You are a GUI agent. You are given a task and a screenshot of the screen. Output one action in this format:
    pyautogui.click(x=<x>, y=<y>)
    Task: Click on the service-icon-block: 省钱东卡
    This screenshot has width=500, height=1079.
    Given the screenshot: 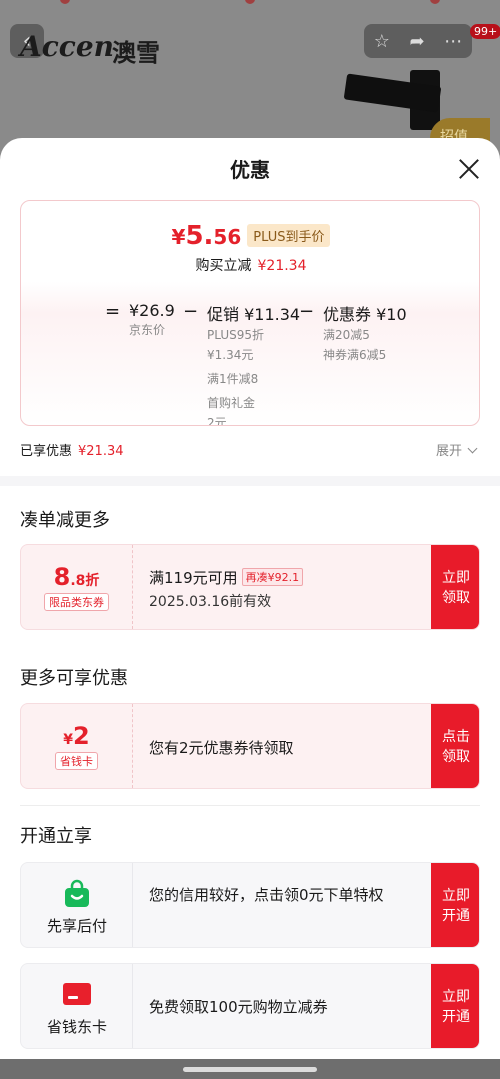 What is the action you would take?
    pyautogui.click(x=77, y=1006)
    